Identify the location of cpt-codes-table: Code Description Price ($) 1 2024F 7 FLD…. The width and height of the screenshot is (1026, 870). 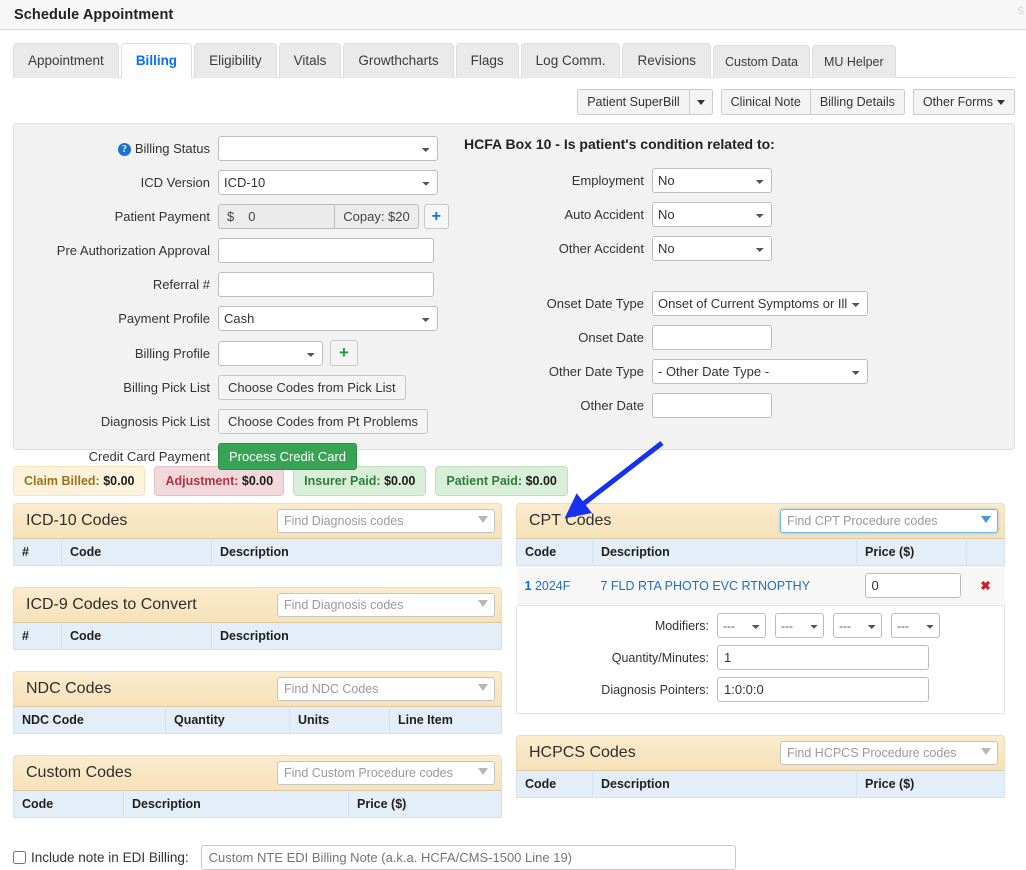
(760, 572).